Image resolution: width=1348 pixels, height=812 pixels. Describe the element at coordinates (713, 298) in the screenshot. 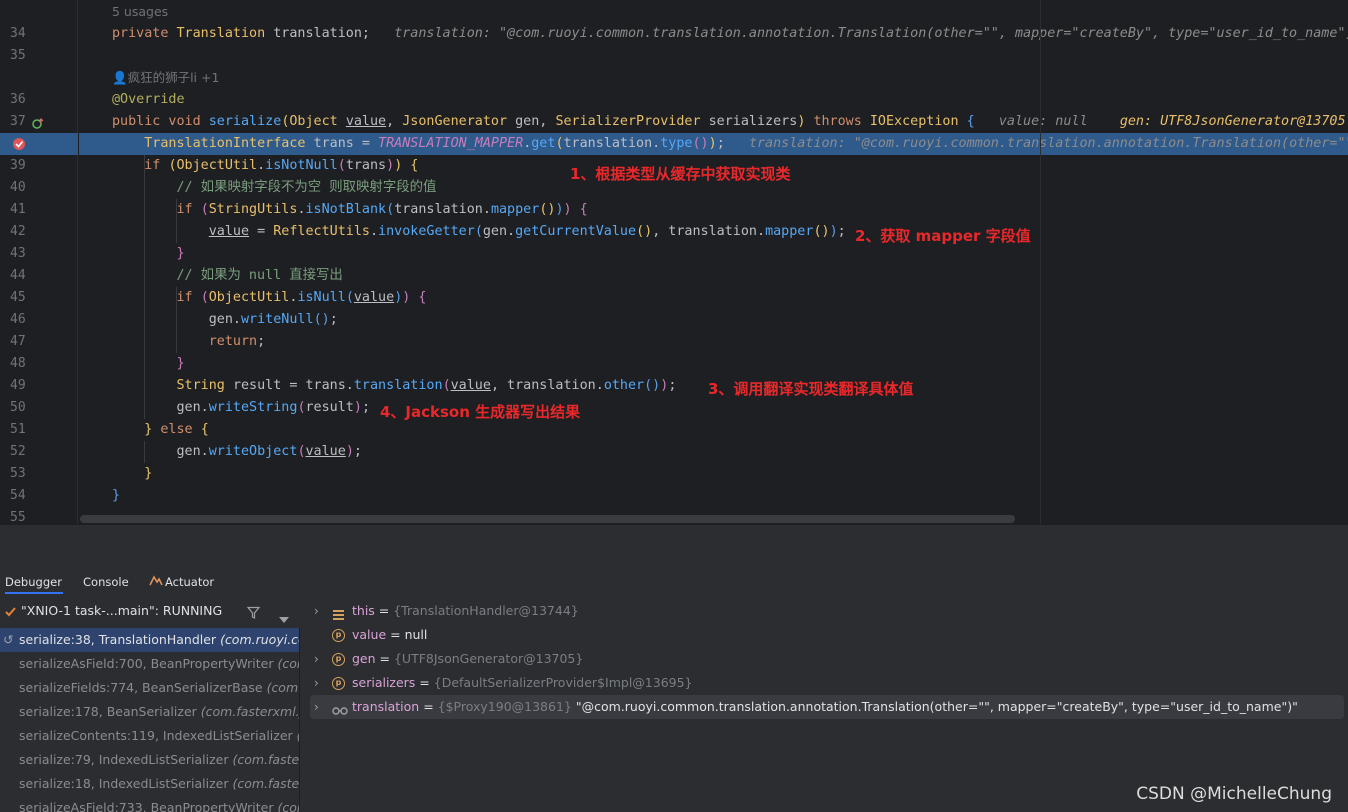

I see `code-line: if (ObjectUtil.isNull(value)) {` at that location.